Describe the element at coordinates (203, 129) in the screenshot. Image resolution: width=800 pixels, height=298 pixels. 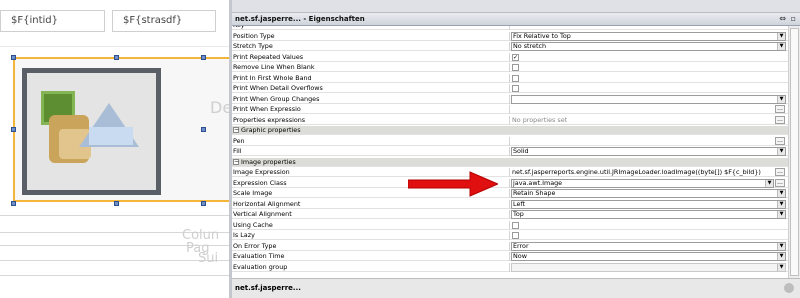
I see `resize-handle-right` at that location.